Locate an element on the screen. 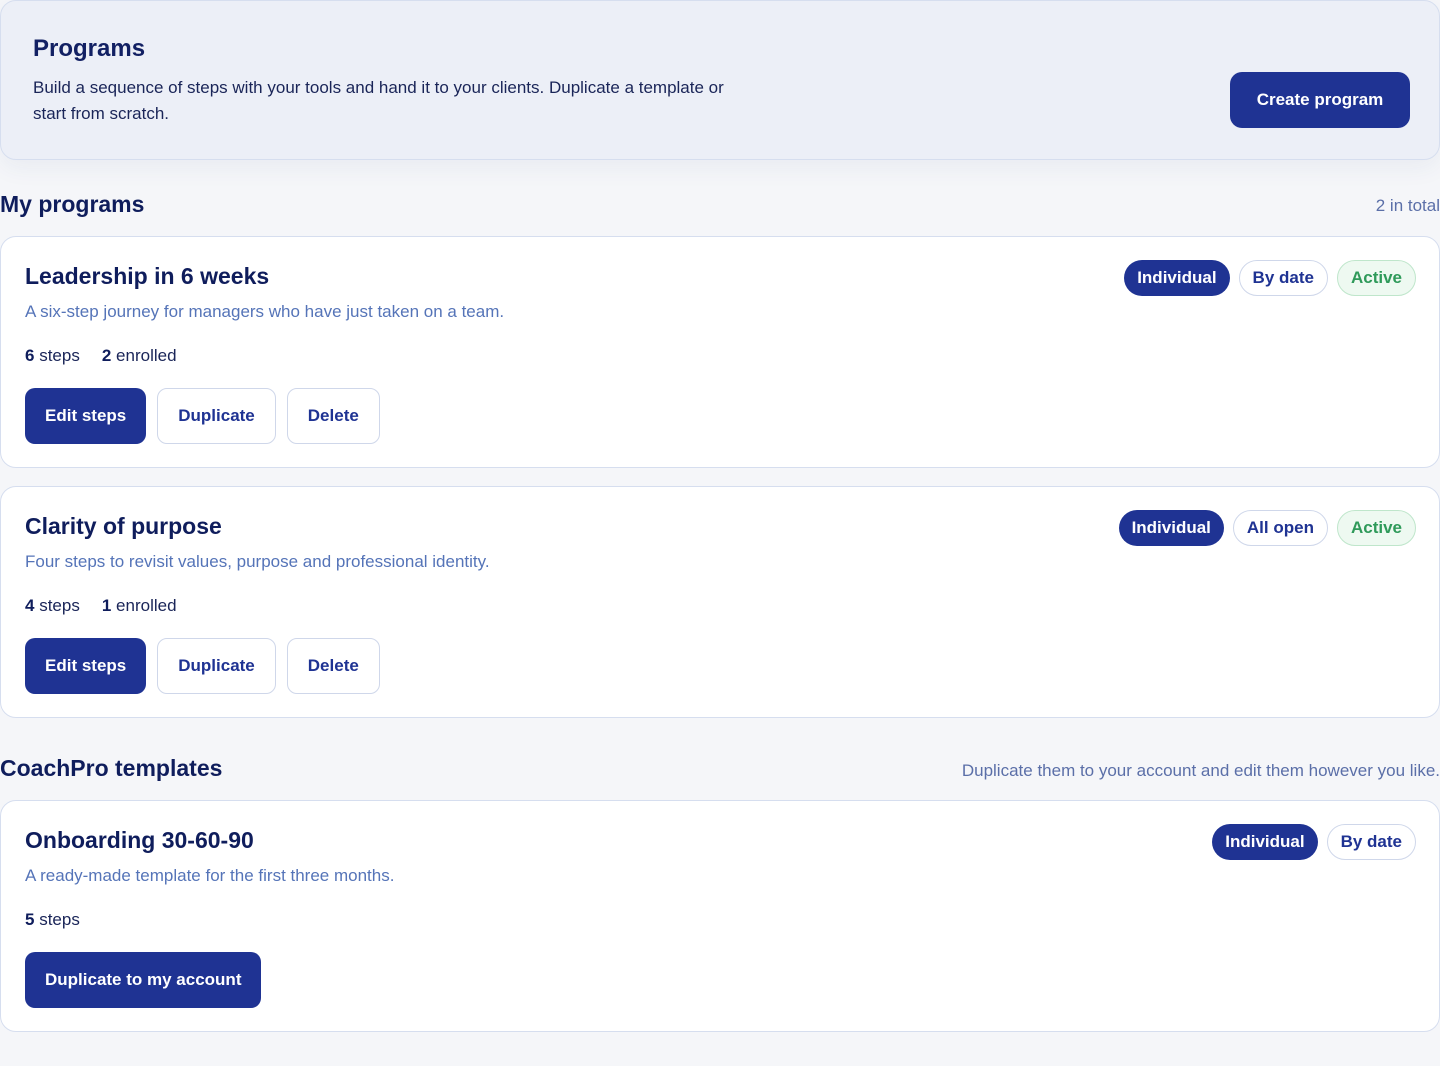  program-title: Leadership in 6 weeks is located at coordinates (147, 276).